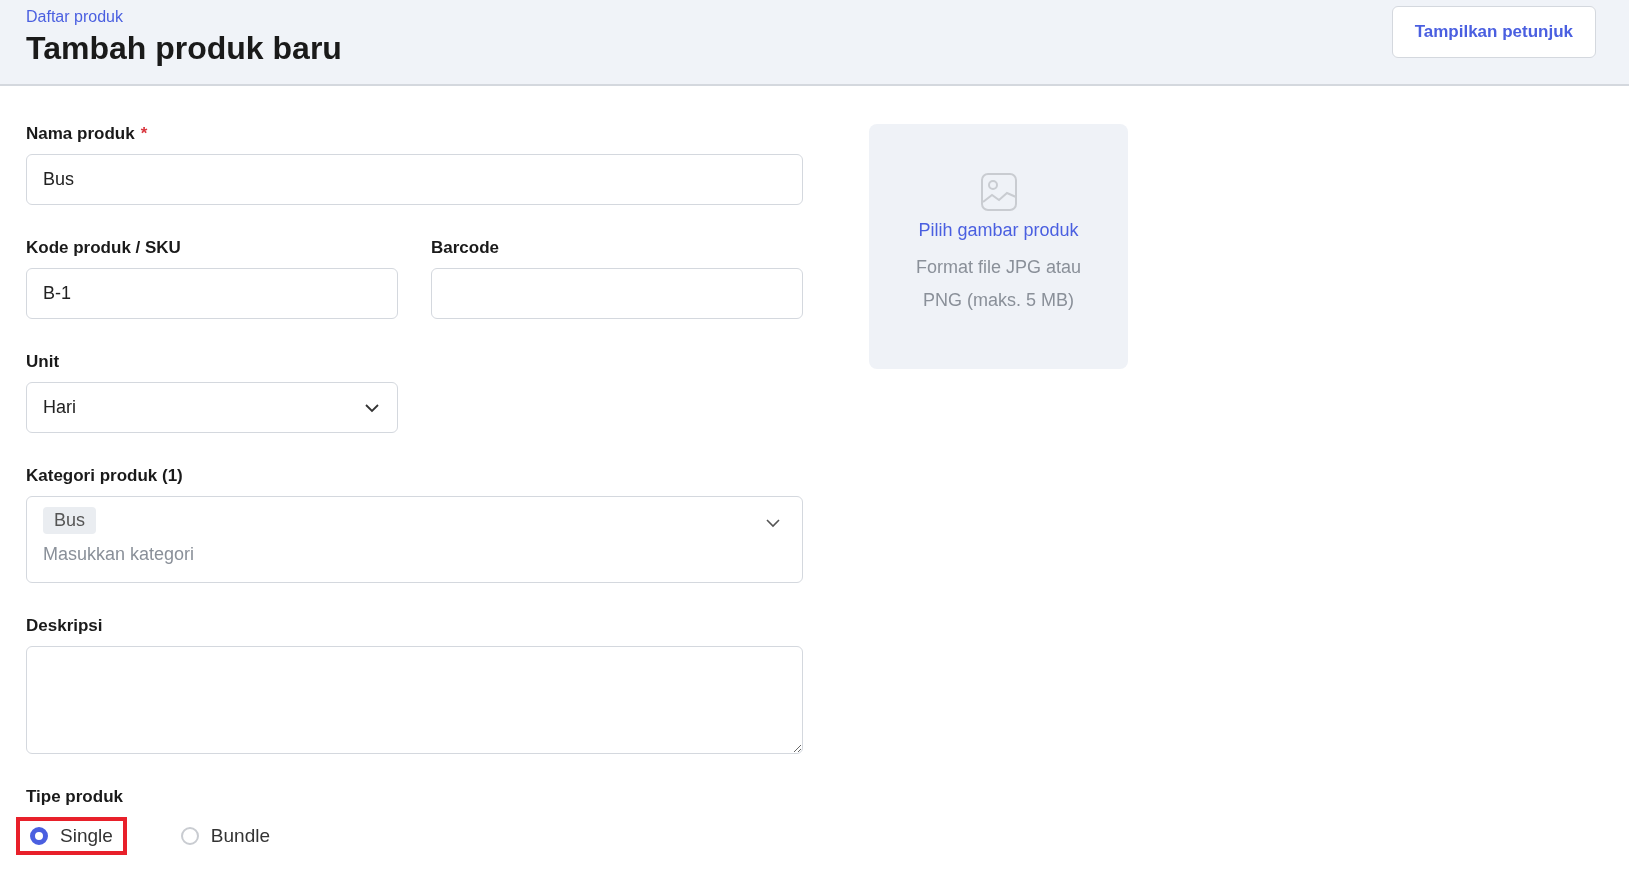  I want to click on choose-image-link: Pilih gambar produk, so click(998, 230).